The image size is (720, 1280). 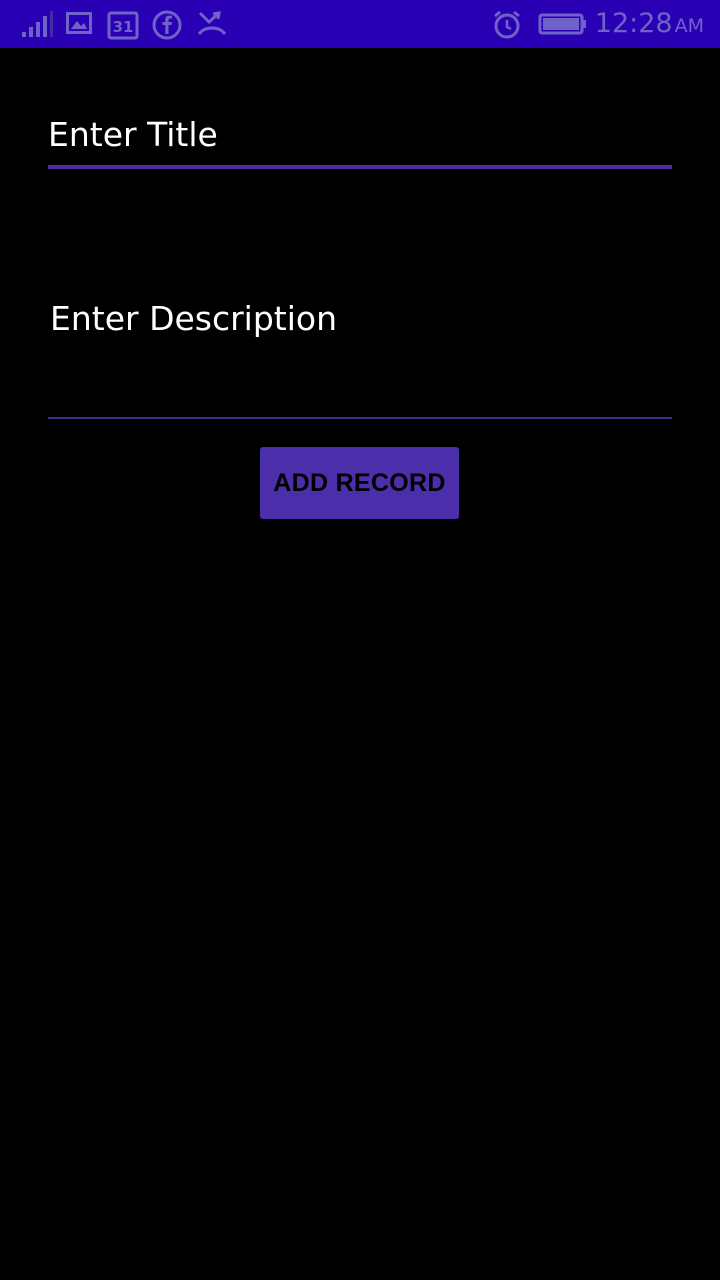 I want to click on description-input: Enter Description, so click(x=360, y=356).